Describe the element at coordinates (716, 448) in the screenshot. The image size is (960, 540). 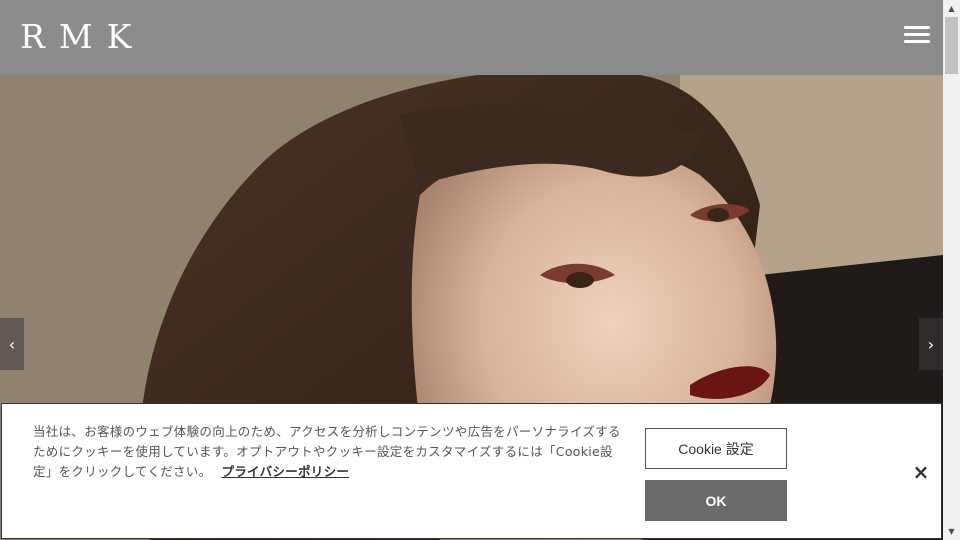
I see `cookie-settings-button: Cookie 設定` at that location.